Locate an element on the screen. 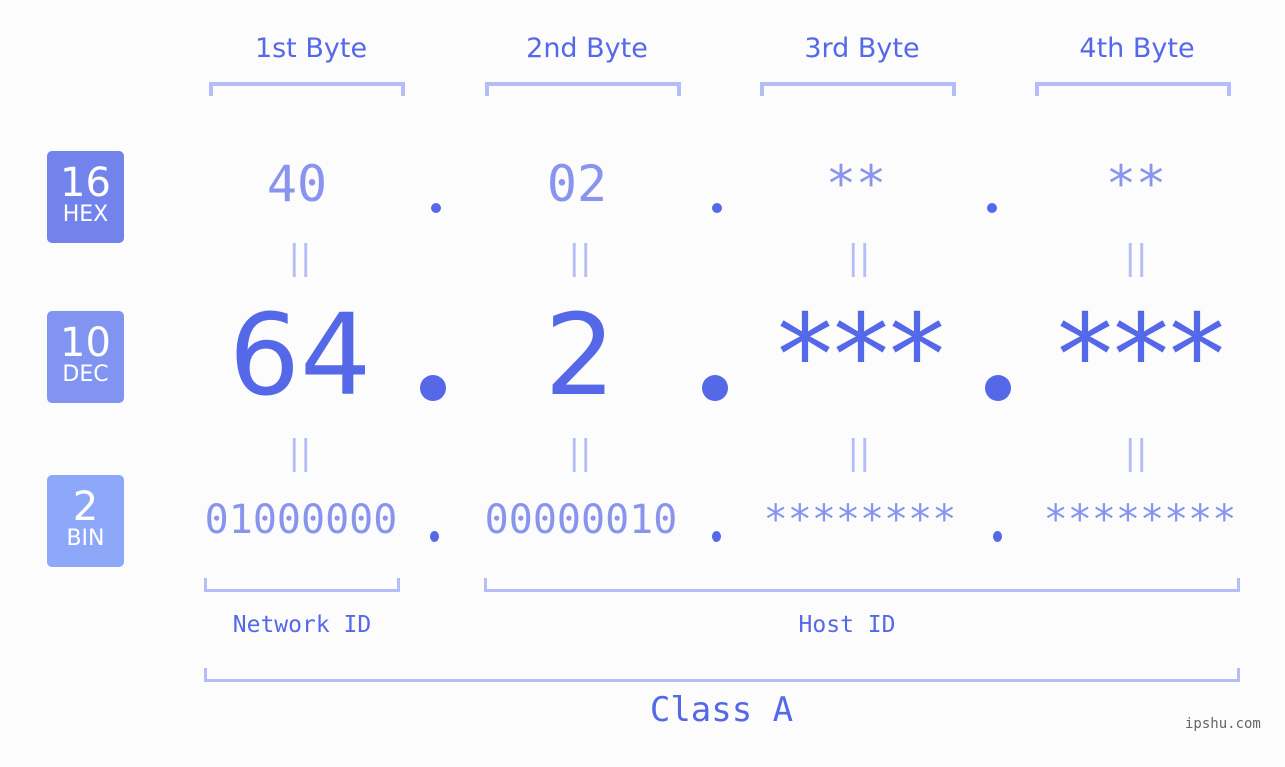 This screenshot has height=767, width=1285. bin-badge: 2 BIN is located at coordinates (85, 521).